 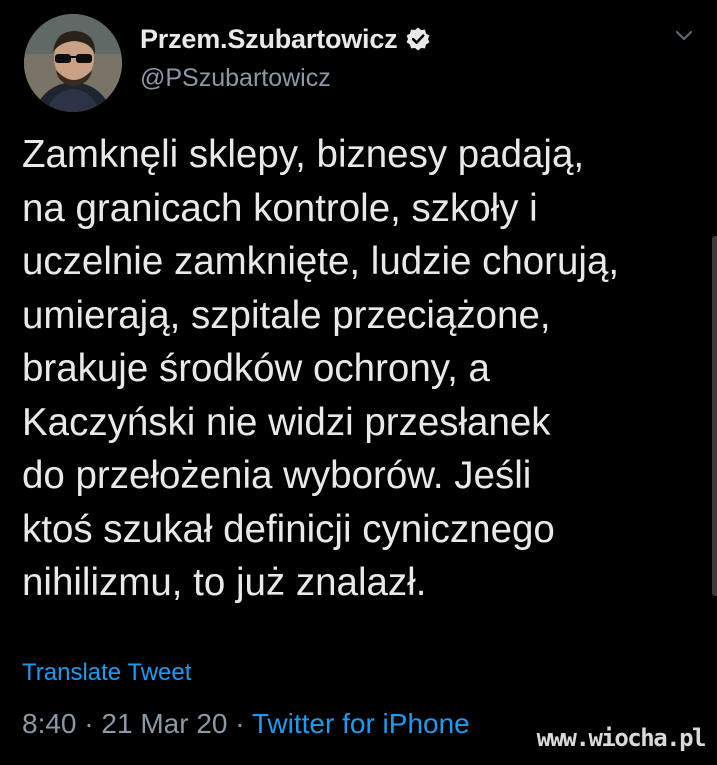 I want to click on tweet-text-line: do przełożenia wyborów. Jeśli, so click(x=277, y=475).